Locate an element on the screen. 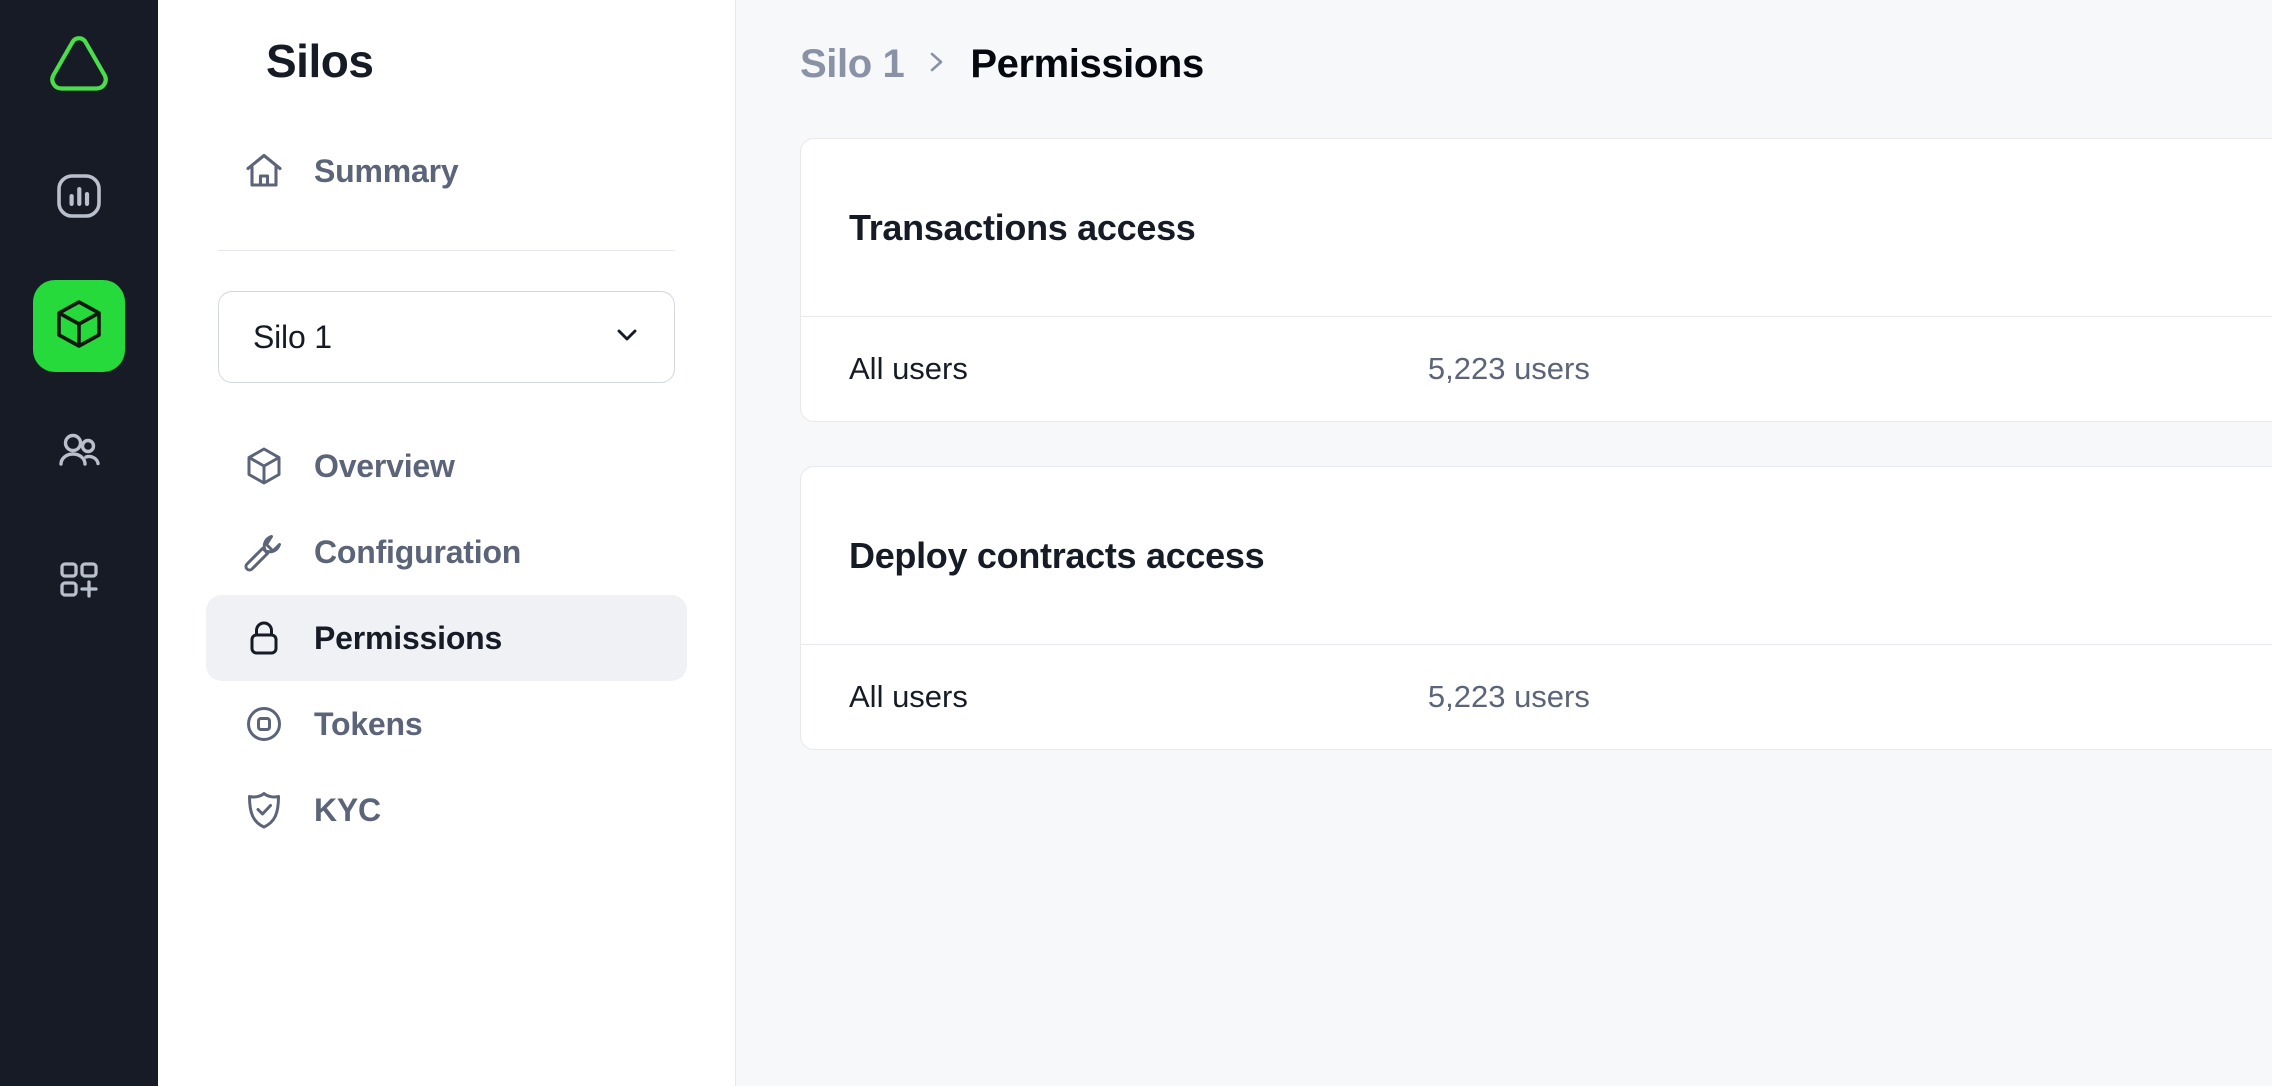 The image size is (2272, 1086). sidebar-item-permissions: Permissions is located at coordinates (446, 638).